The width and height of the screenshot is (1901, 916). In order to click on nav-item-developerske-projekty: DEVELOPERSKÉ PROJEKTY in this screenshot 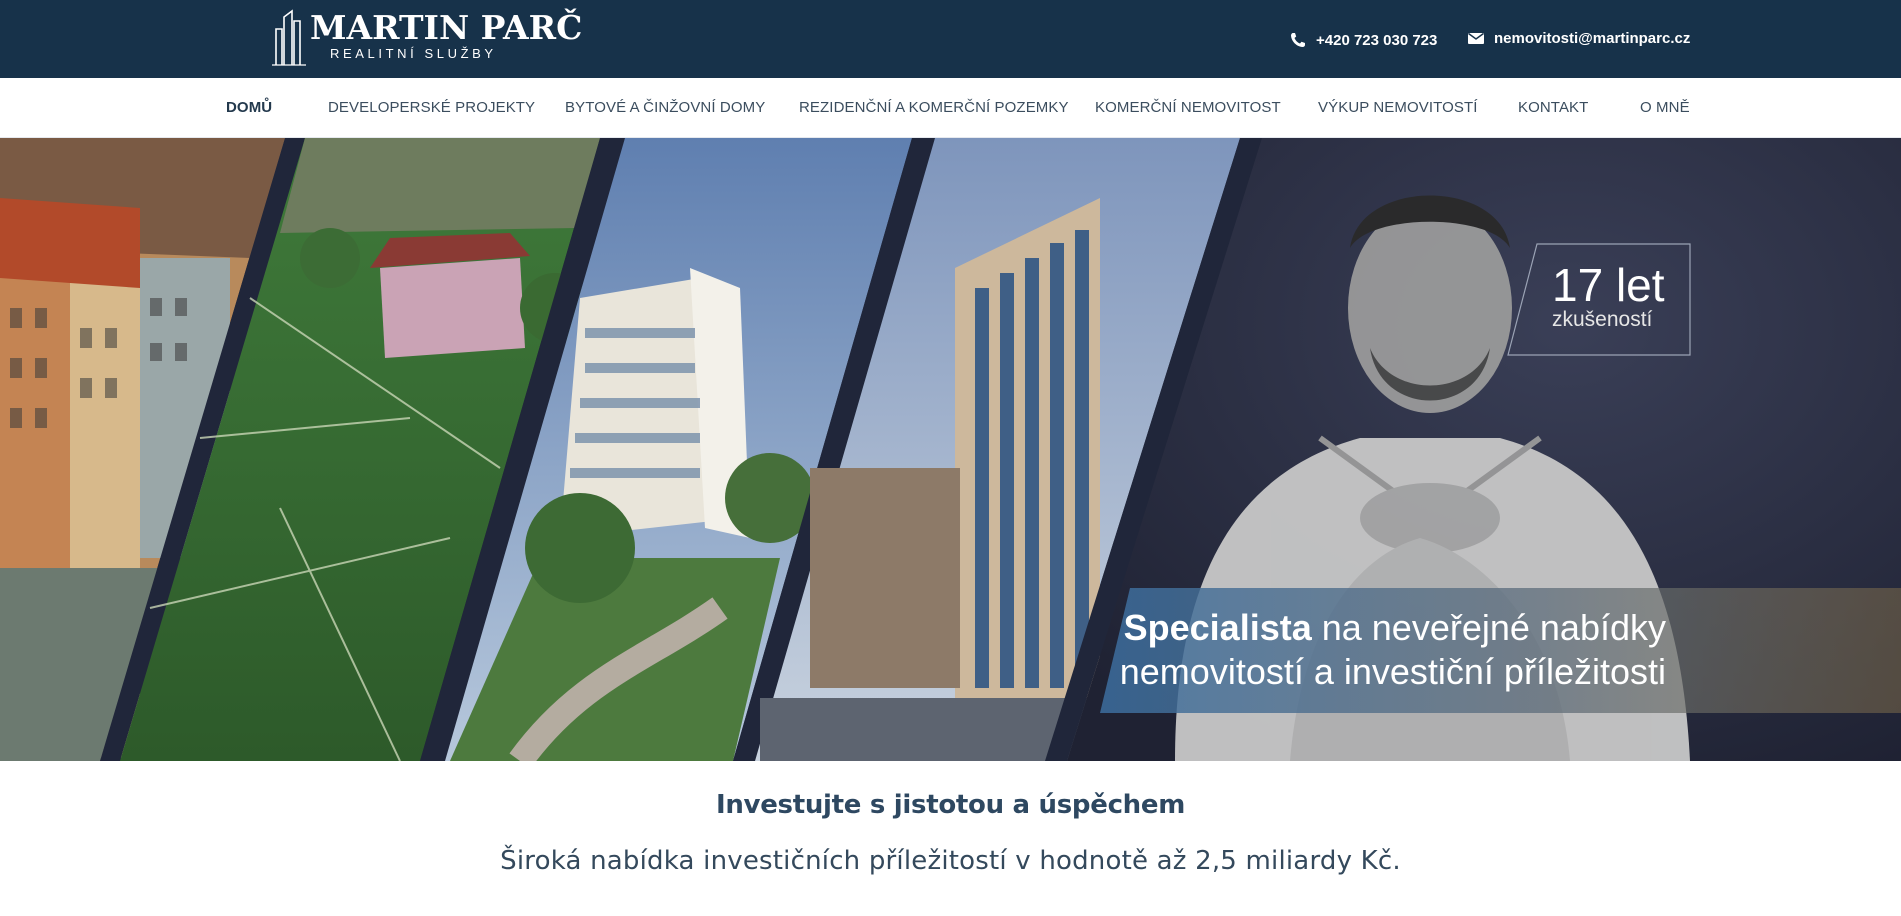, I will do `click(431, 108)`.